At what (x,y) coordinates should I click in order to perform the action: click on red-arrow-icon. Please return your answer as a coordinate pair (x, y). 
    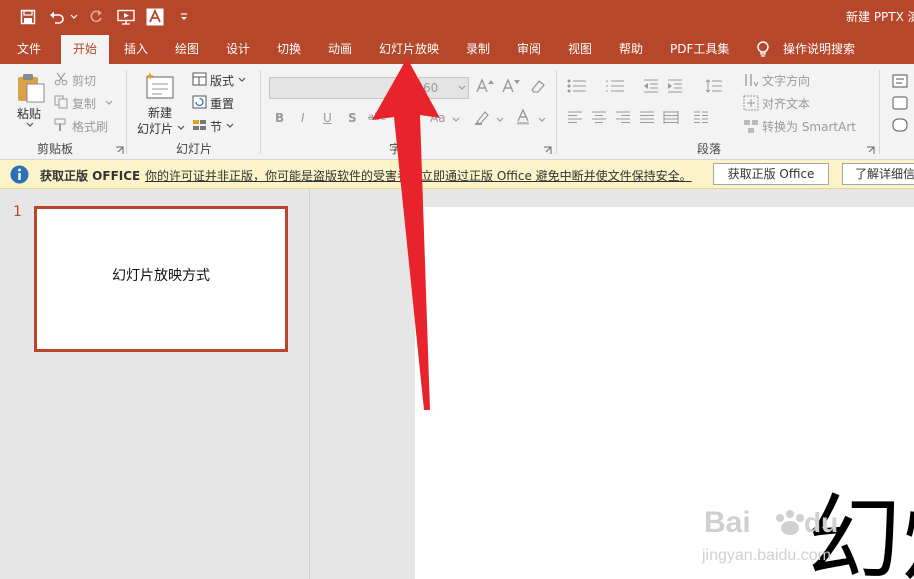
    Looking at the image, I should click on (406, 234).